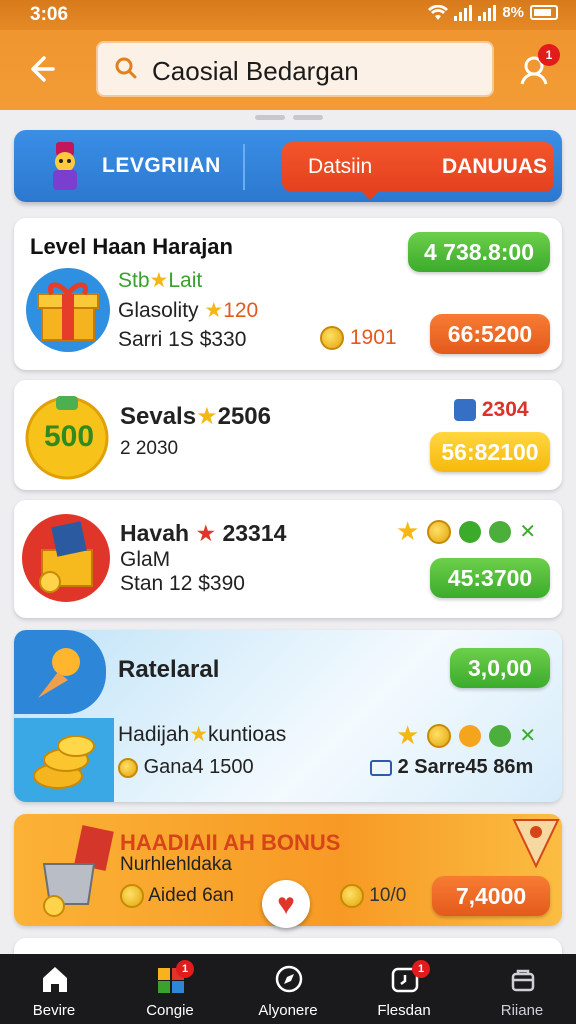  I want to click on character-icon, so click(65, 166).